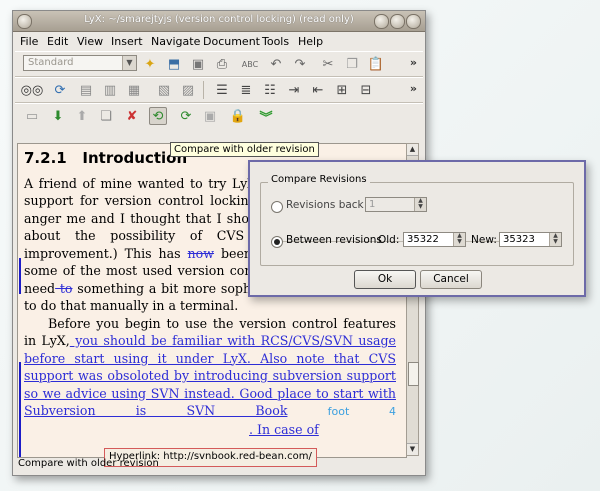 The image size is (600, 491). What do you see at coordinates (397, 21) in the screenshot?
I see `maximize-button` at bounding box center [397, 21].